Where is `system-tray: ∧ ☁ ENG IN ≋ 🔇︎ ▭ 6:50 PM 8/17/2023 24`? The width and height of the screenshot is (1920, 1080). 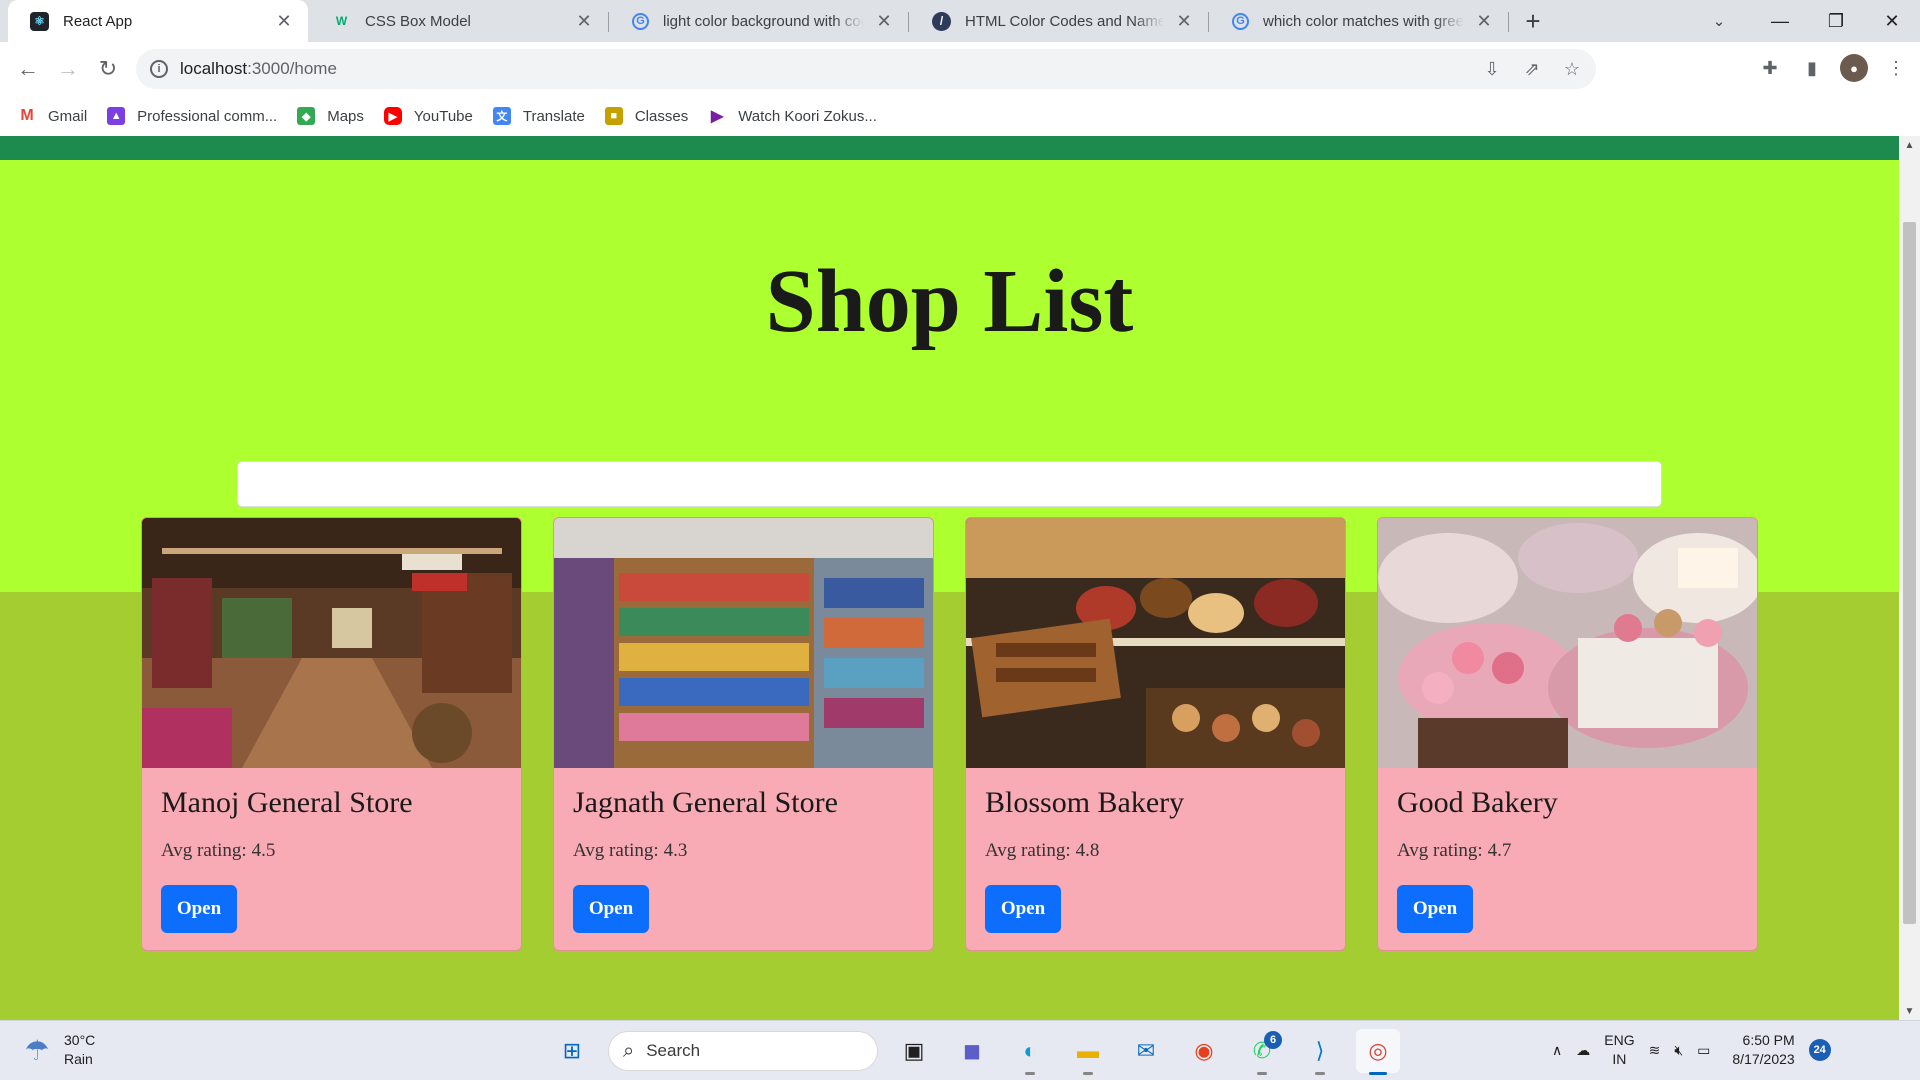
system-tray: ∧ ☁ ENG IN ≋ 🔇︎ ▭ 6:50 PM 8/17/2023 24 is located at coordinates (1691, 1050).